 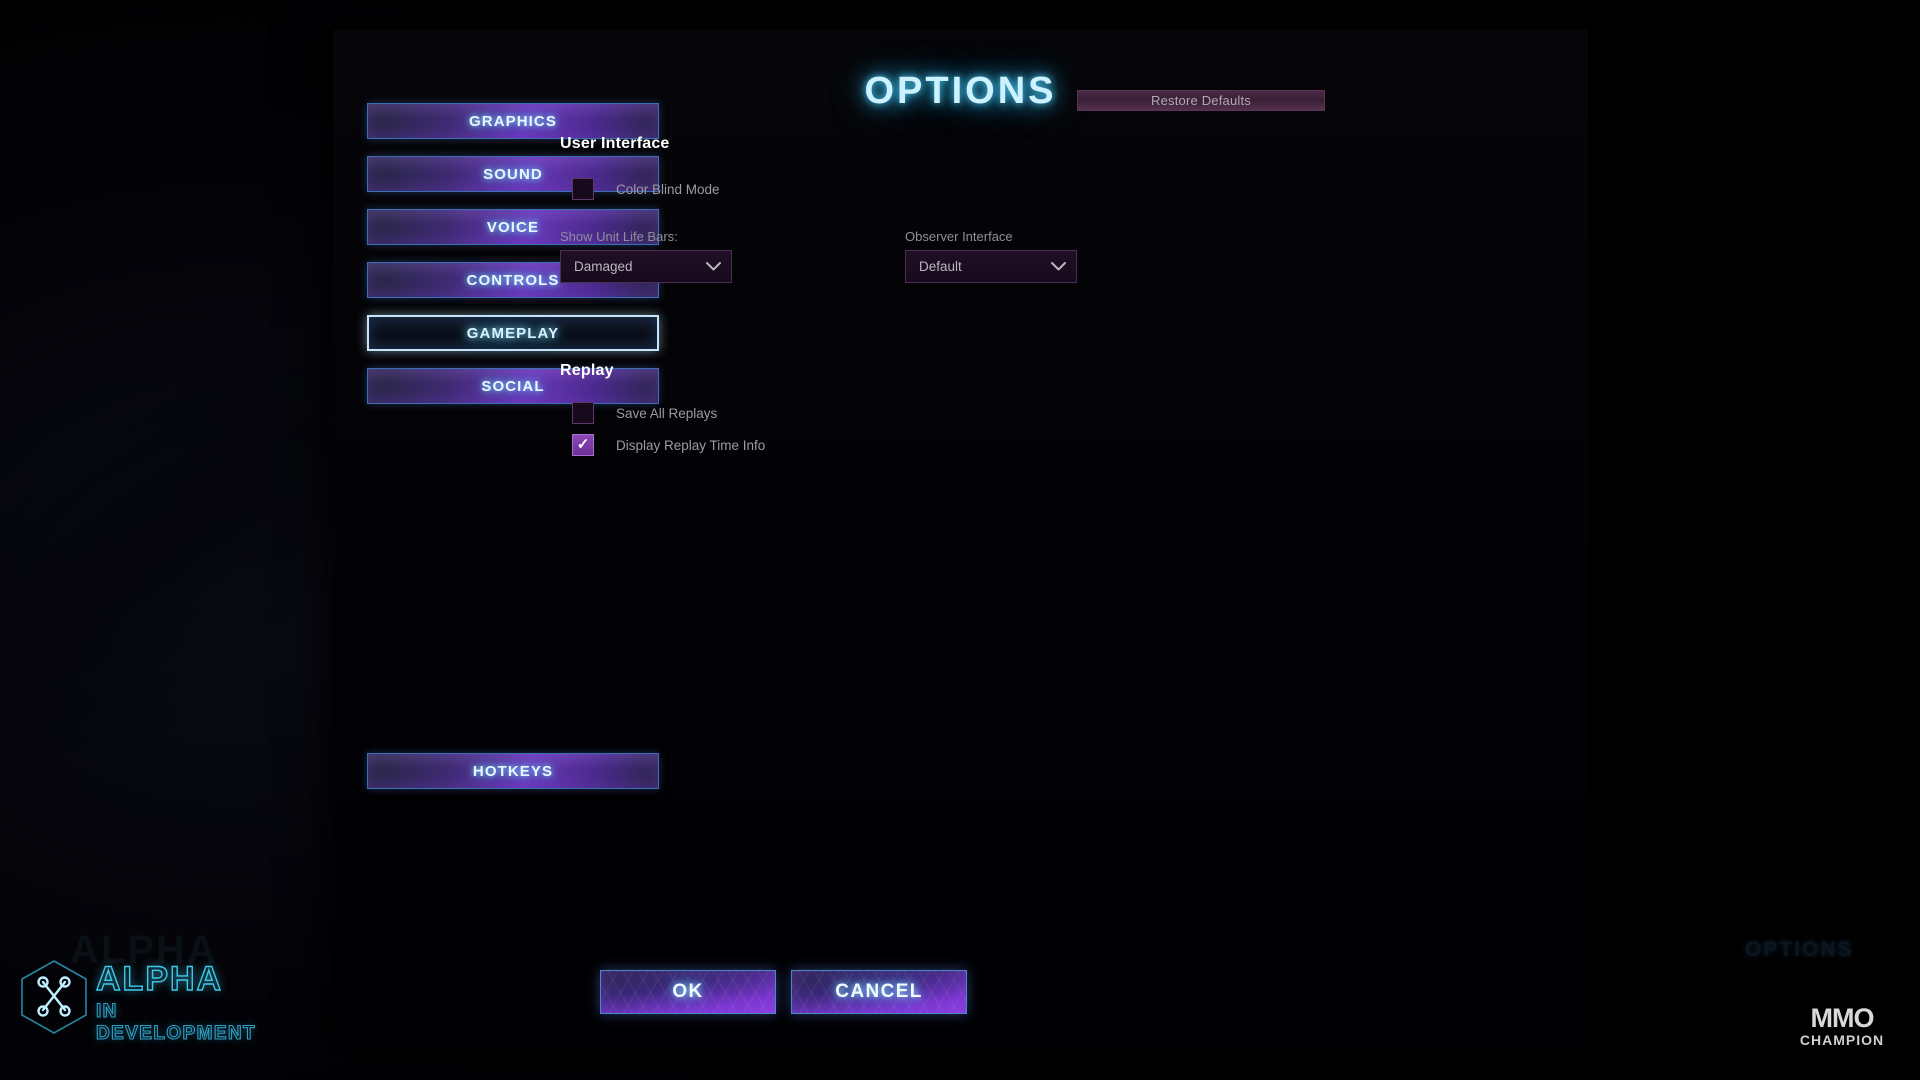 What do you see at coordinates (619, 236) in the screenshot?
I see `show-unit-life-bars-label: Show Unit Life Bars:` at bounding box center [619, 236].